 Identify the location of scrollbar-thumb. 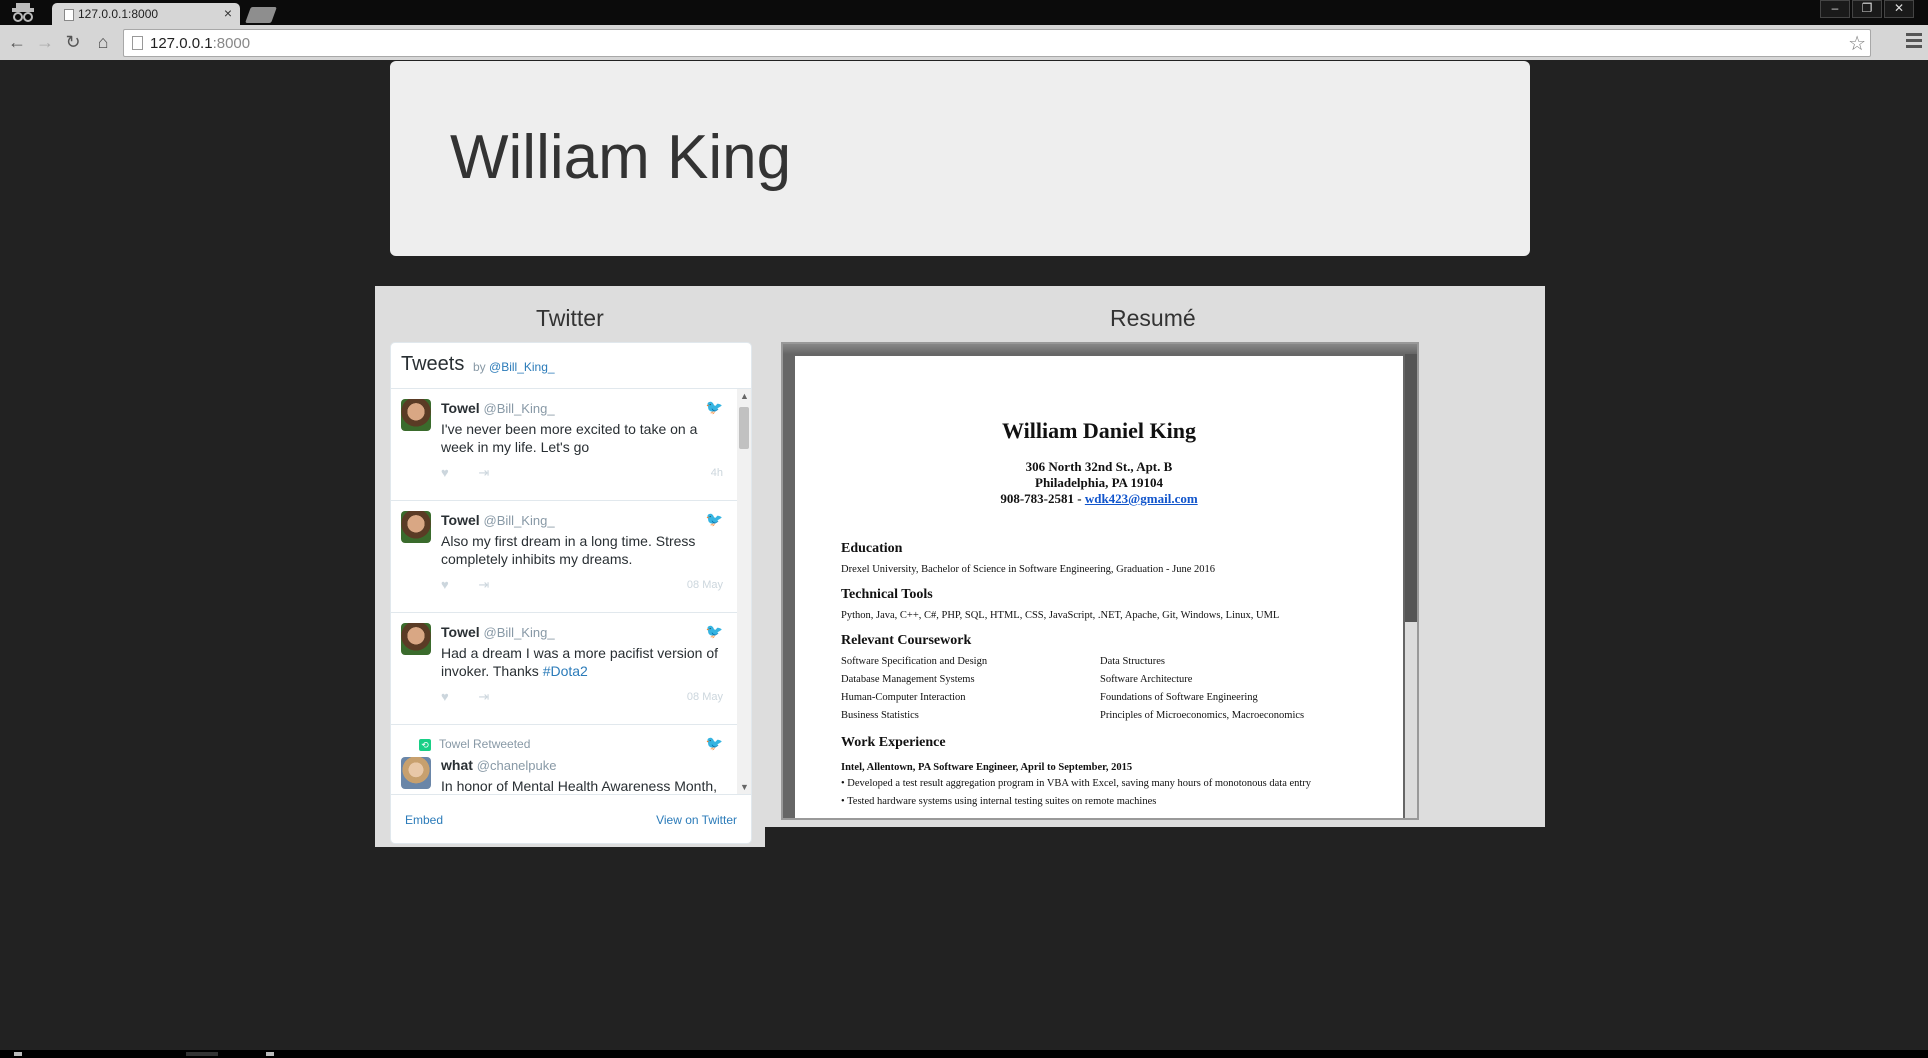
(744, 428).